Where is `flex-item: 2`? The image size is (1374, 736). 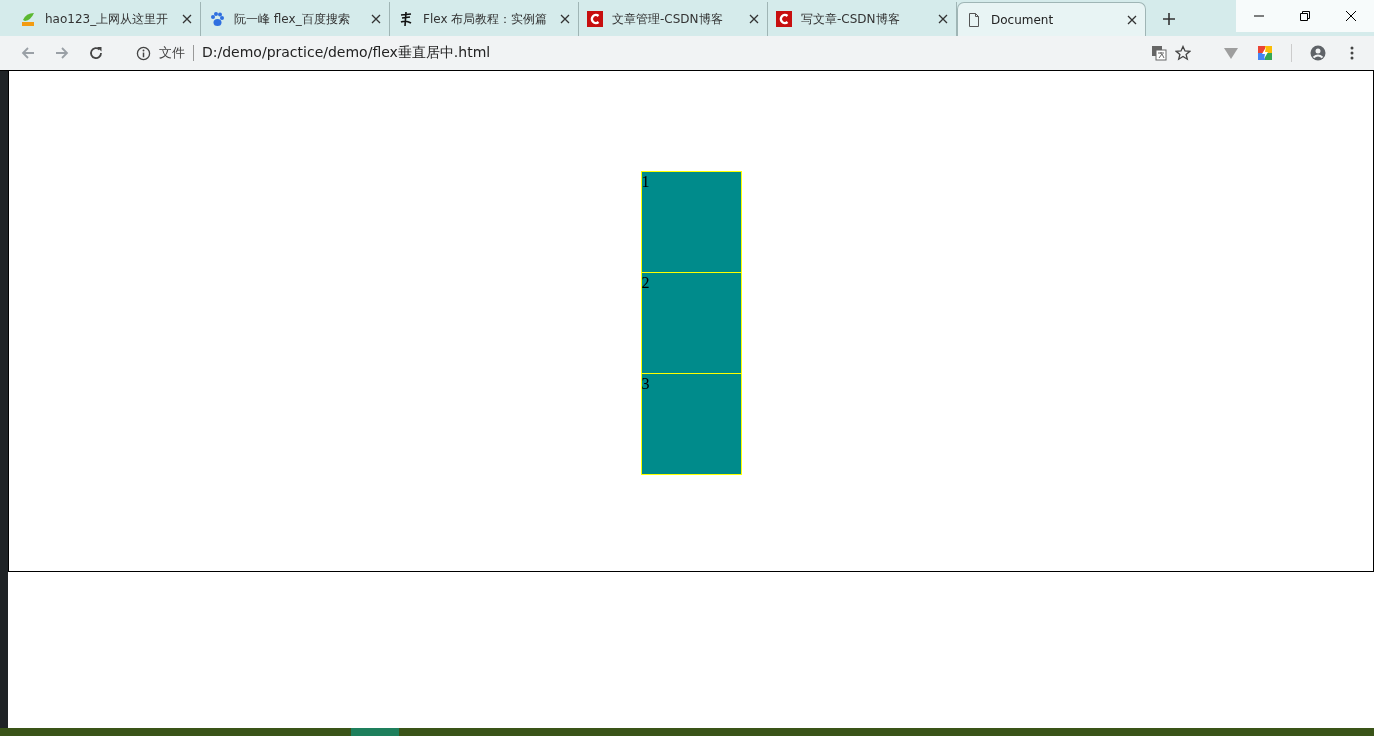 flex-item: 2 is located at coordinates (691, 322).